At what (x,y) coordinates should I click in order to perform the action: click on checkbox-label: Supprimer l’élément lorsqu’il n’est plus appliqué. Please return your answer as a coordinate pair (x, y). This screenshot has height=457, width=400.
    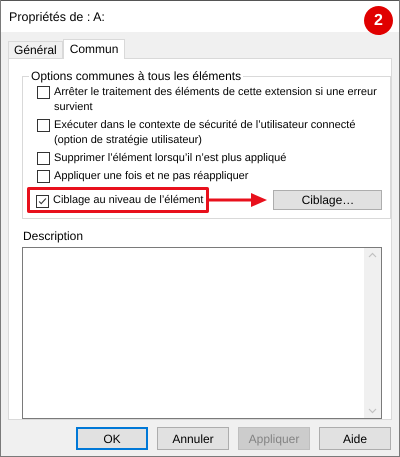
    Looking at the image, I should click on (170, 158).